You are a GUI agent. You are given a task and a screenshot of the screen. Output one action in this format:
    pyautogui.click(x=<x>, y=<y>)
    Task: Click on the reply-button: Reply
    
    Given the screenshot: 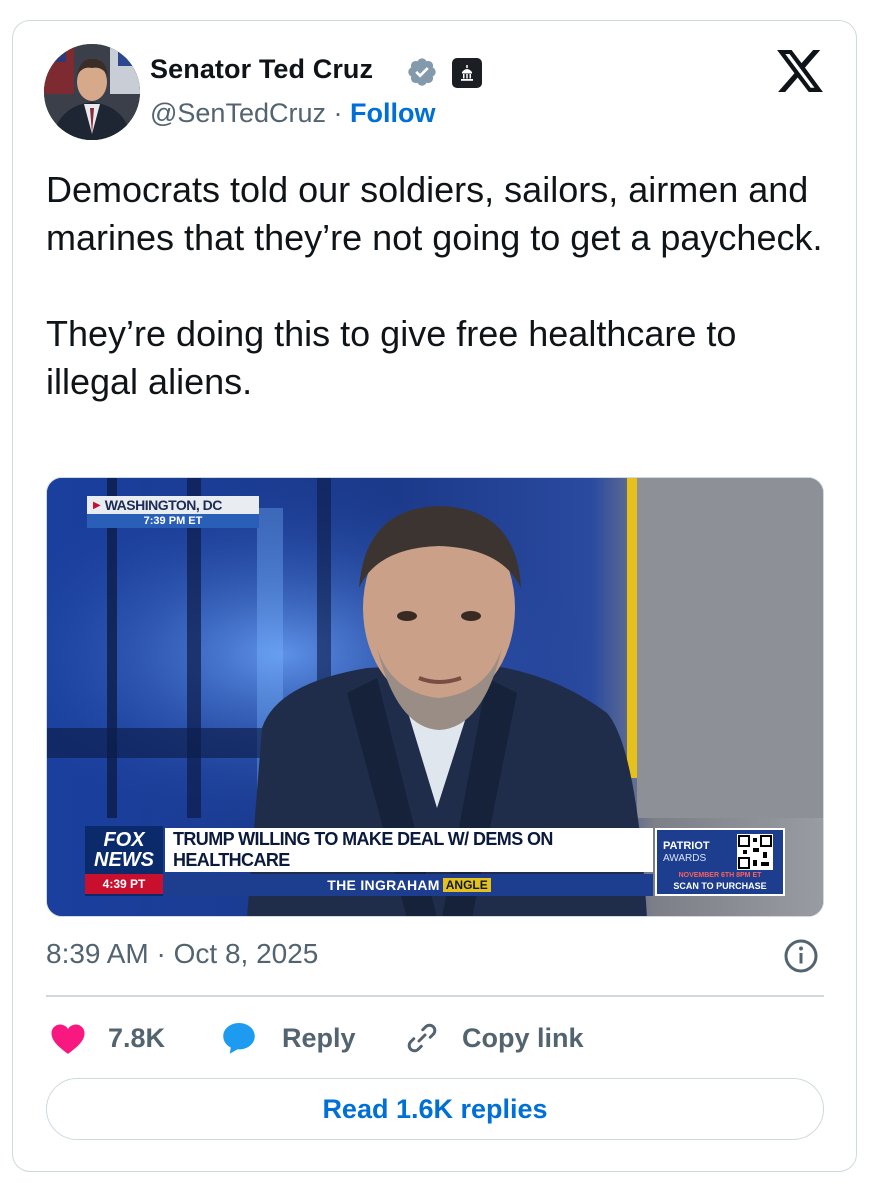 What is the action you would take?
    pyautogui.click(x=288, y=1038)
    